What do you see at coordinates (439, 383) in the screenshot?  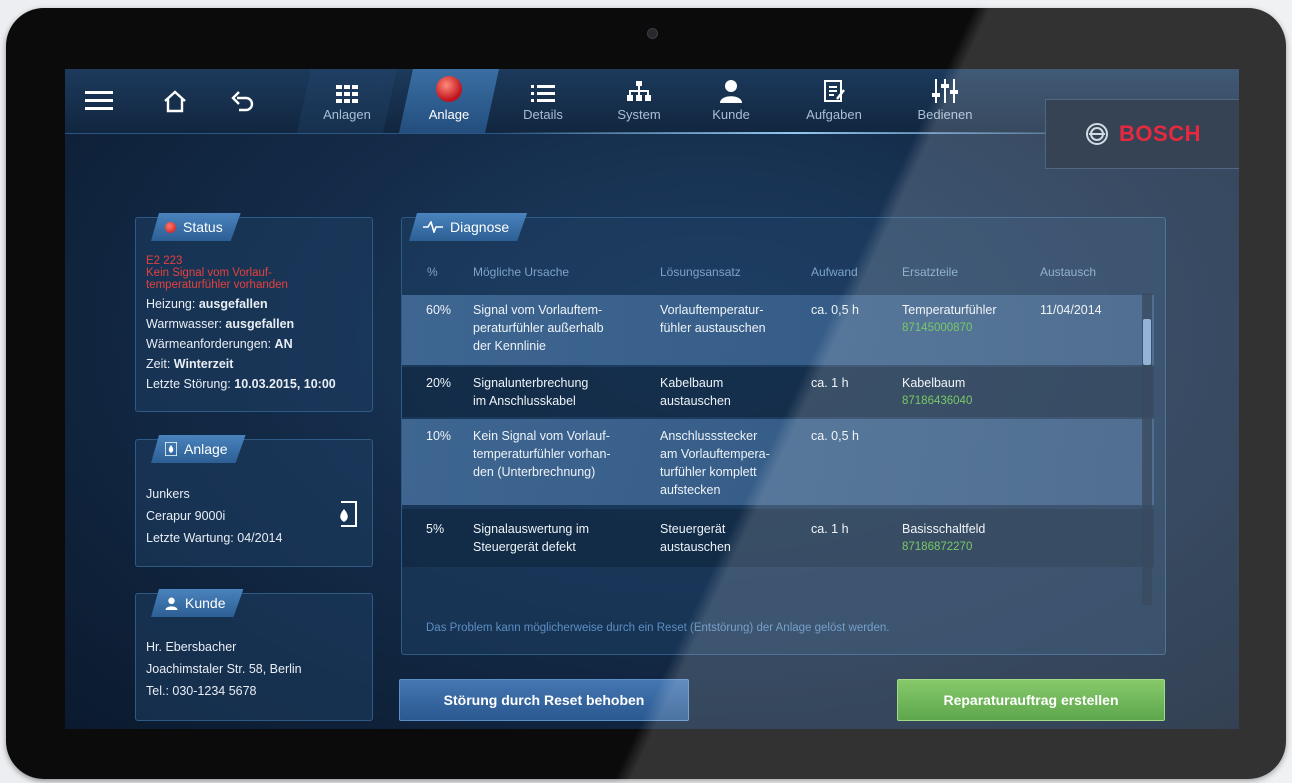 I see `row-percent: 20%` at bounding box center [439, 383].